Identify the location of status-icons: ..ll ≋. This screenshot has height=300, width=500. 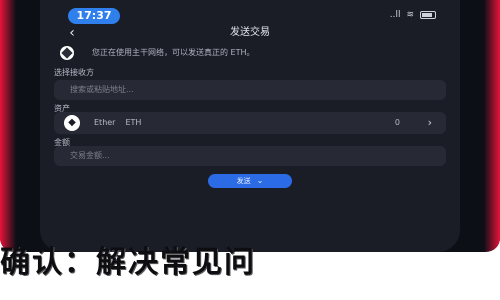
(413, 15).